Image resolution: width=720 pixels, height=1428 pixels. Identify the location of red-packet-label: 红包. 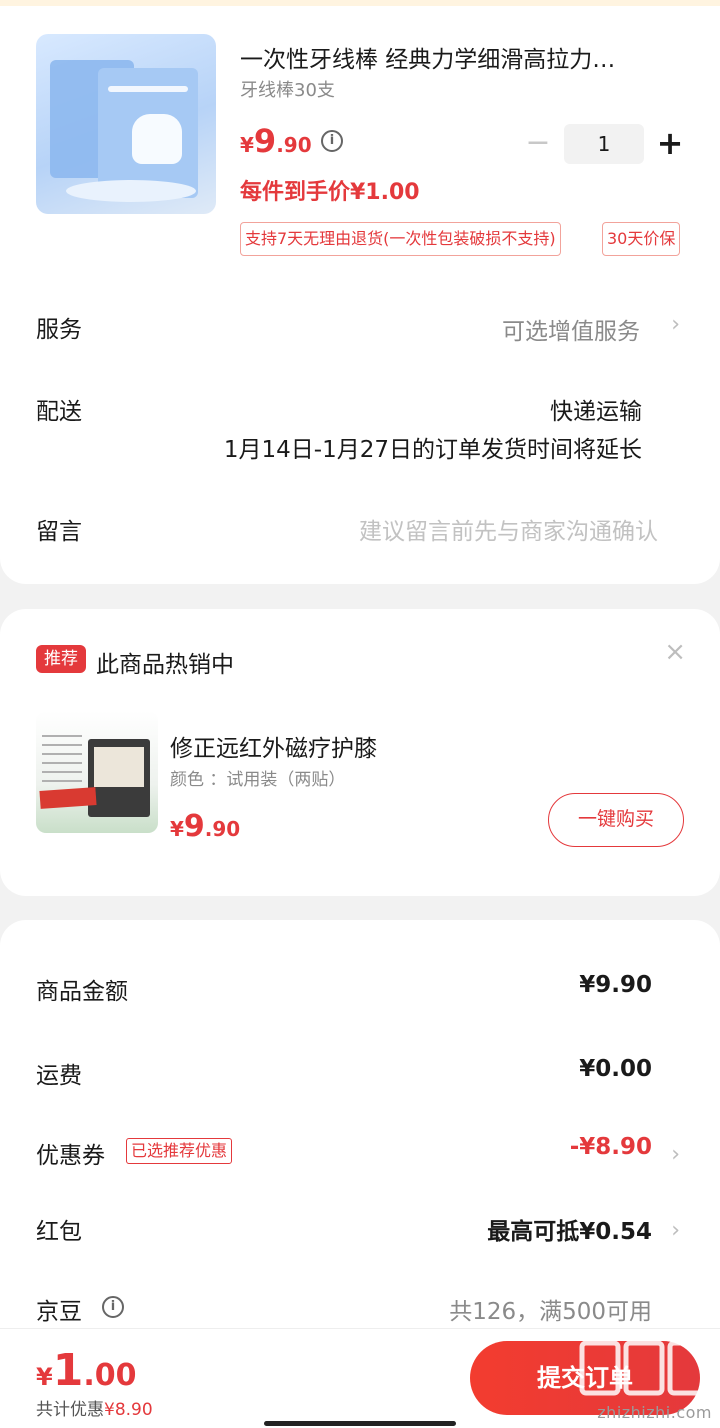
(59, 1232).